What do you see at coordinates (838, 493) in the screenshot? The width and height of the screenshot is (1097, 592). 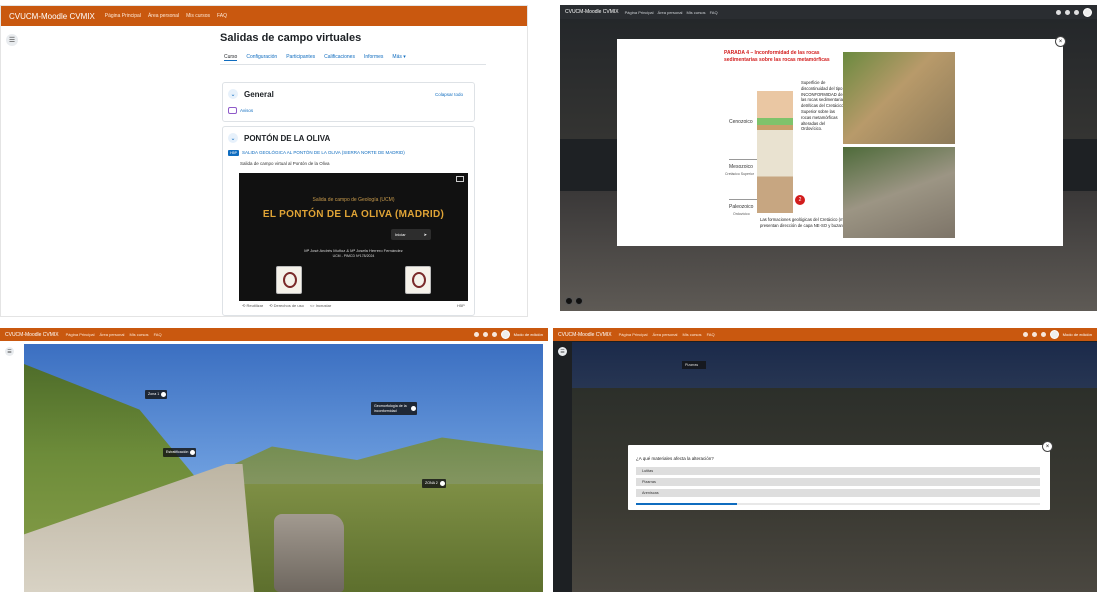 I see `quiz-option: Areniscas` at bounding box center [838, 493].